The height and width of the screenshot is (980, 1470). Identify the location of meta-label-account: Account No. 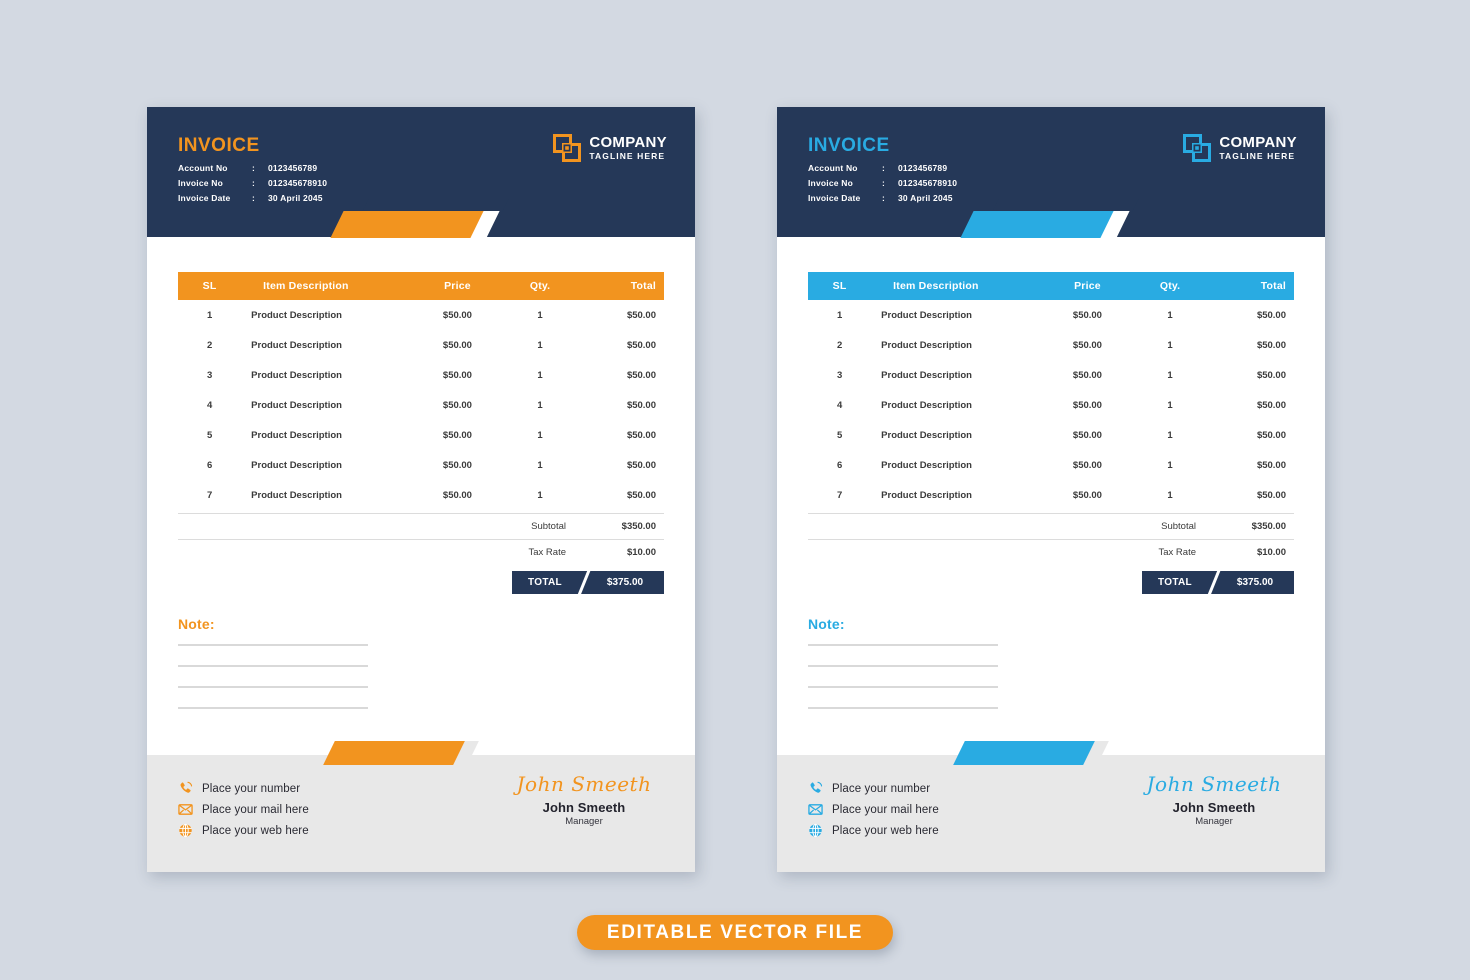
(203, 167).